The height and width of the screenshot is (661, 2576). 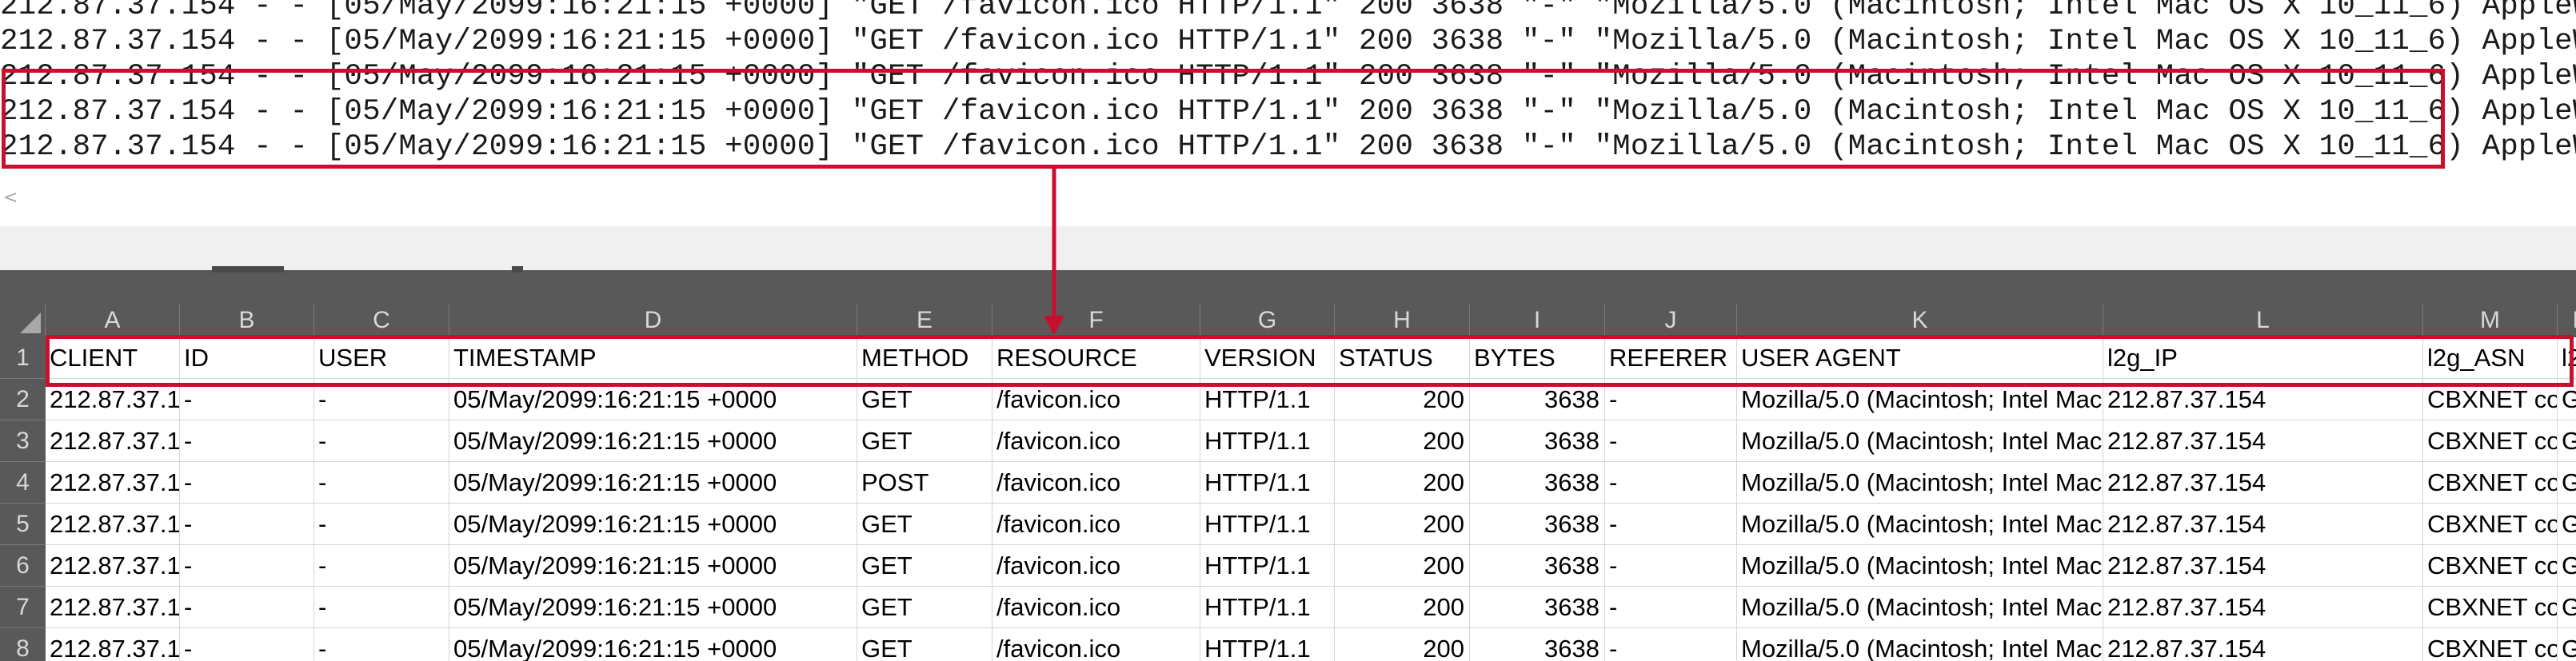 What do you see at coordinates (113, 358) in the screenshot?
I see `header-cell: CLIENT` at bounding box center [113, 358].